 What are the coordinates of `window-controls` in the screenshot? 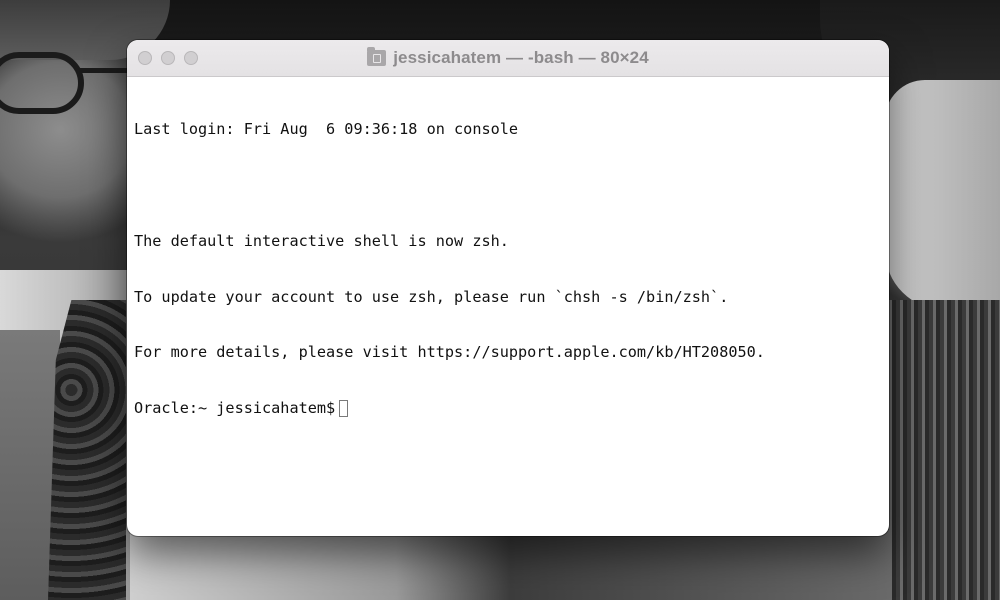 It's located at (168, 58).